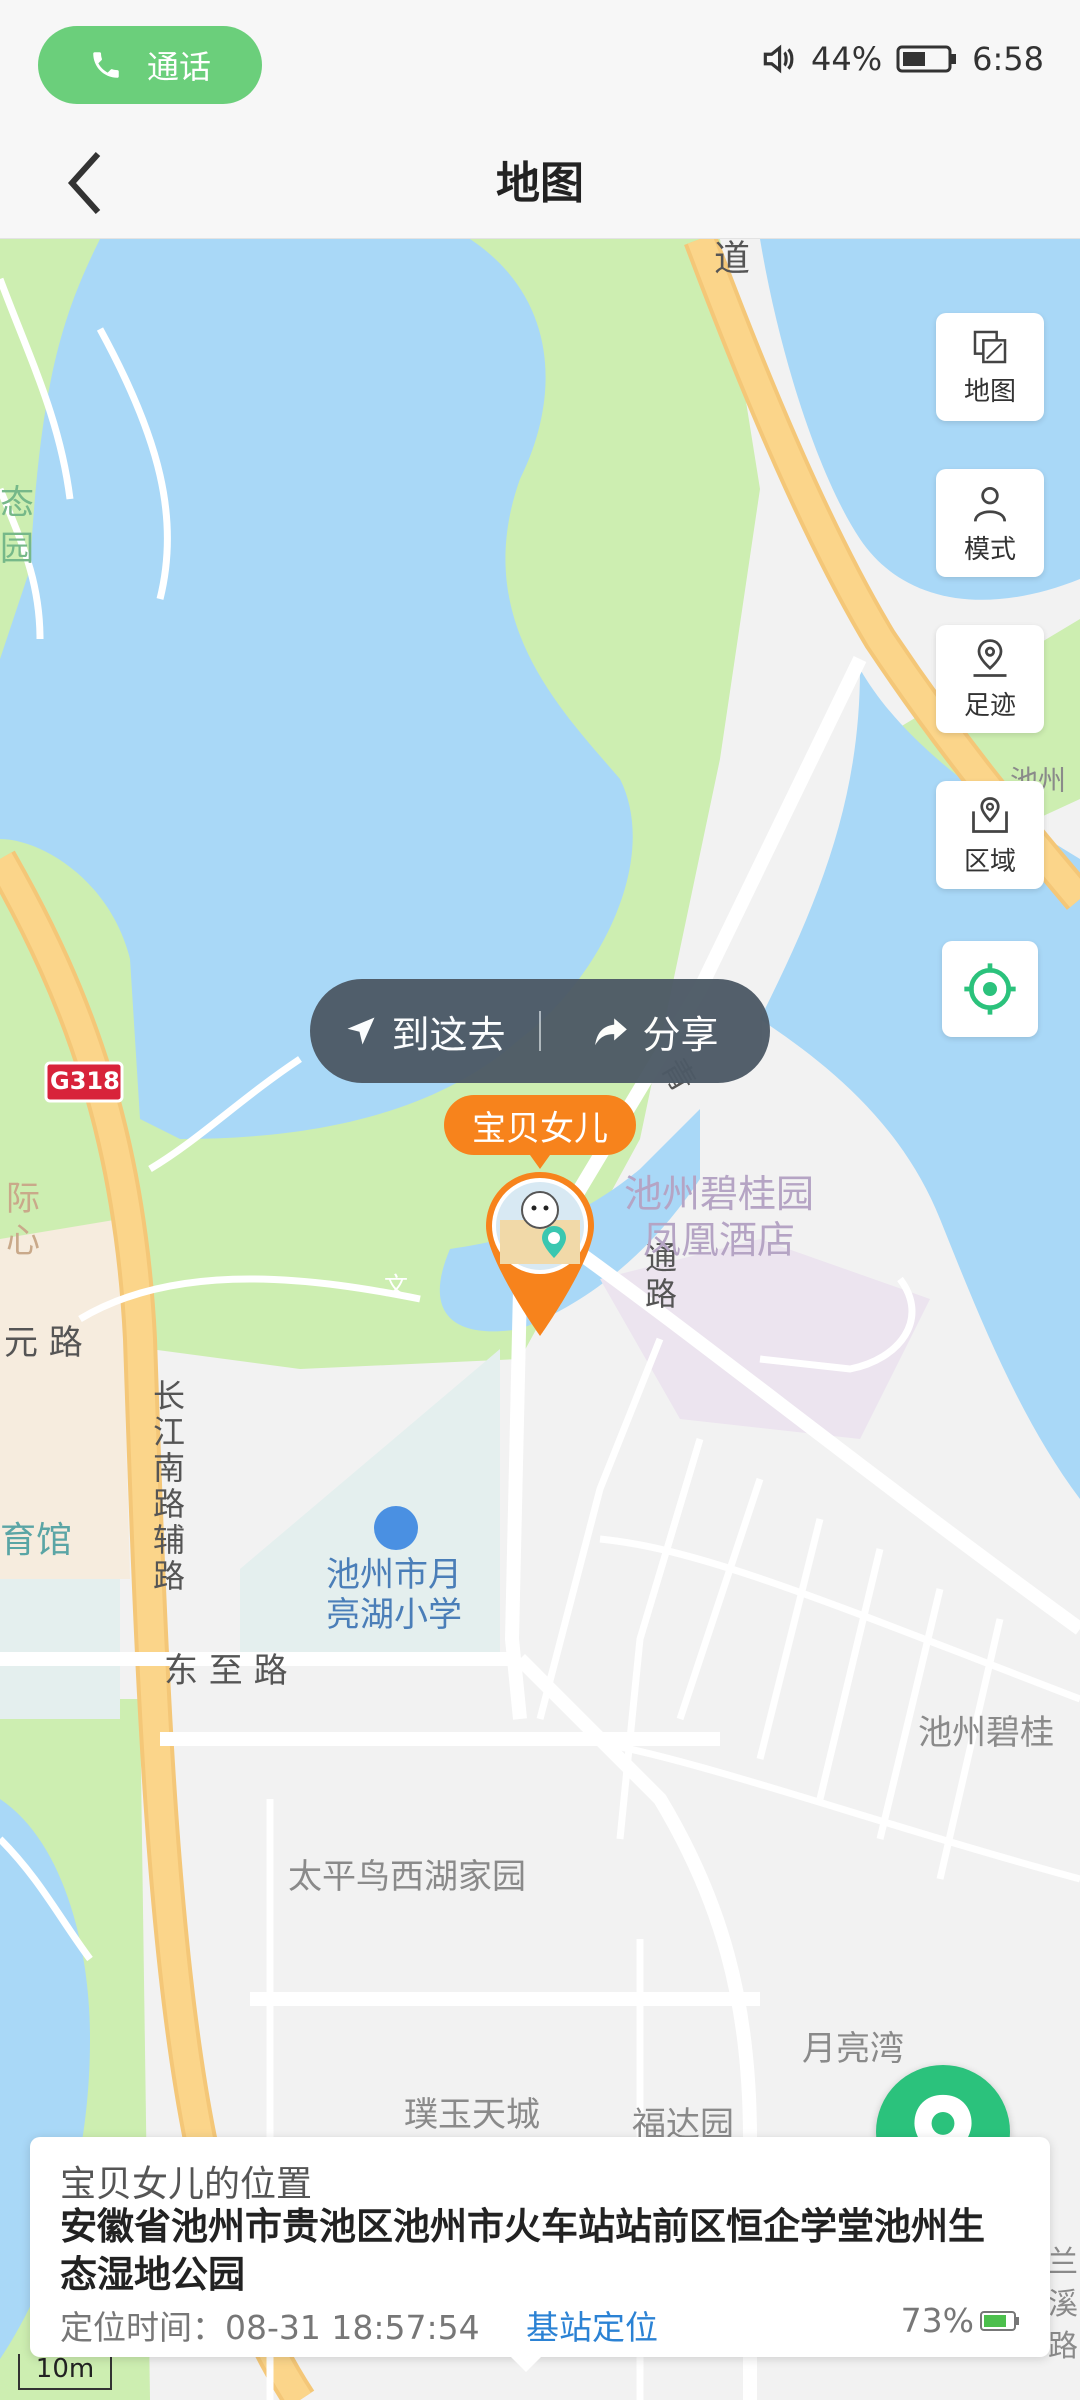 The width and height of the screenshot is (1080, 2400). I want to click on hotel-label-line1: 池州碧桂园, so click(719, 1194).